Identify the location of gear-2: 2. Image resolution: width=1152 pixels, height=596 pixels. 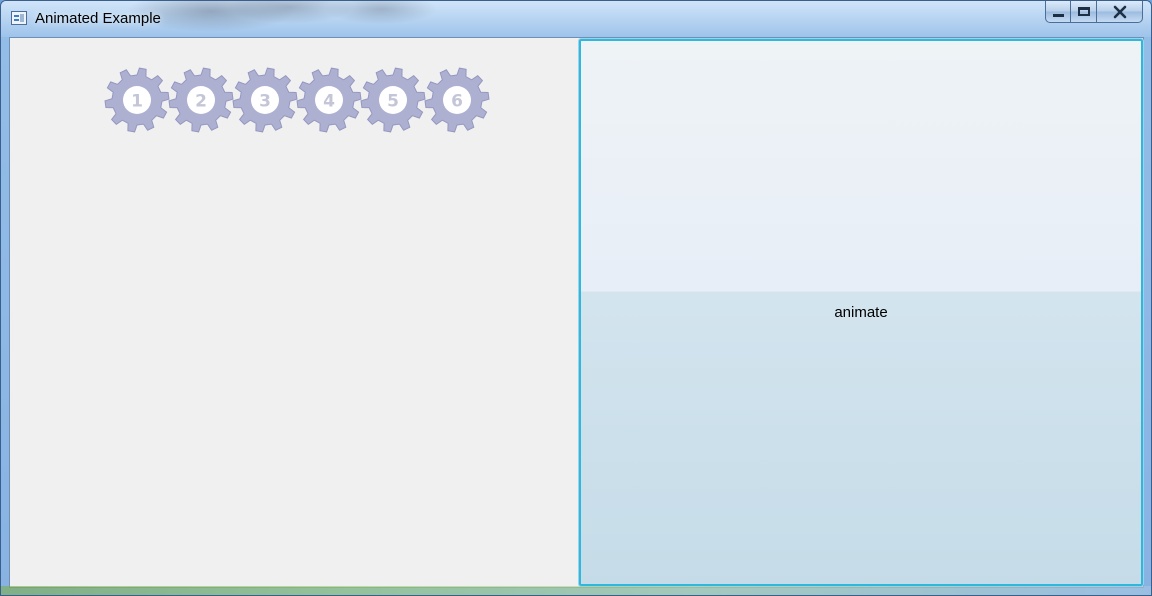
(201, 100).